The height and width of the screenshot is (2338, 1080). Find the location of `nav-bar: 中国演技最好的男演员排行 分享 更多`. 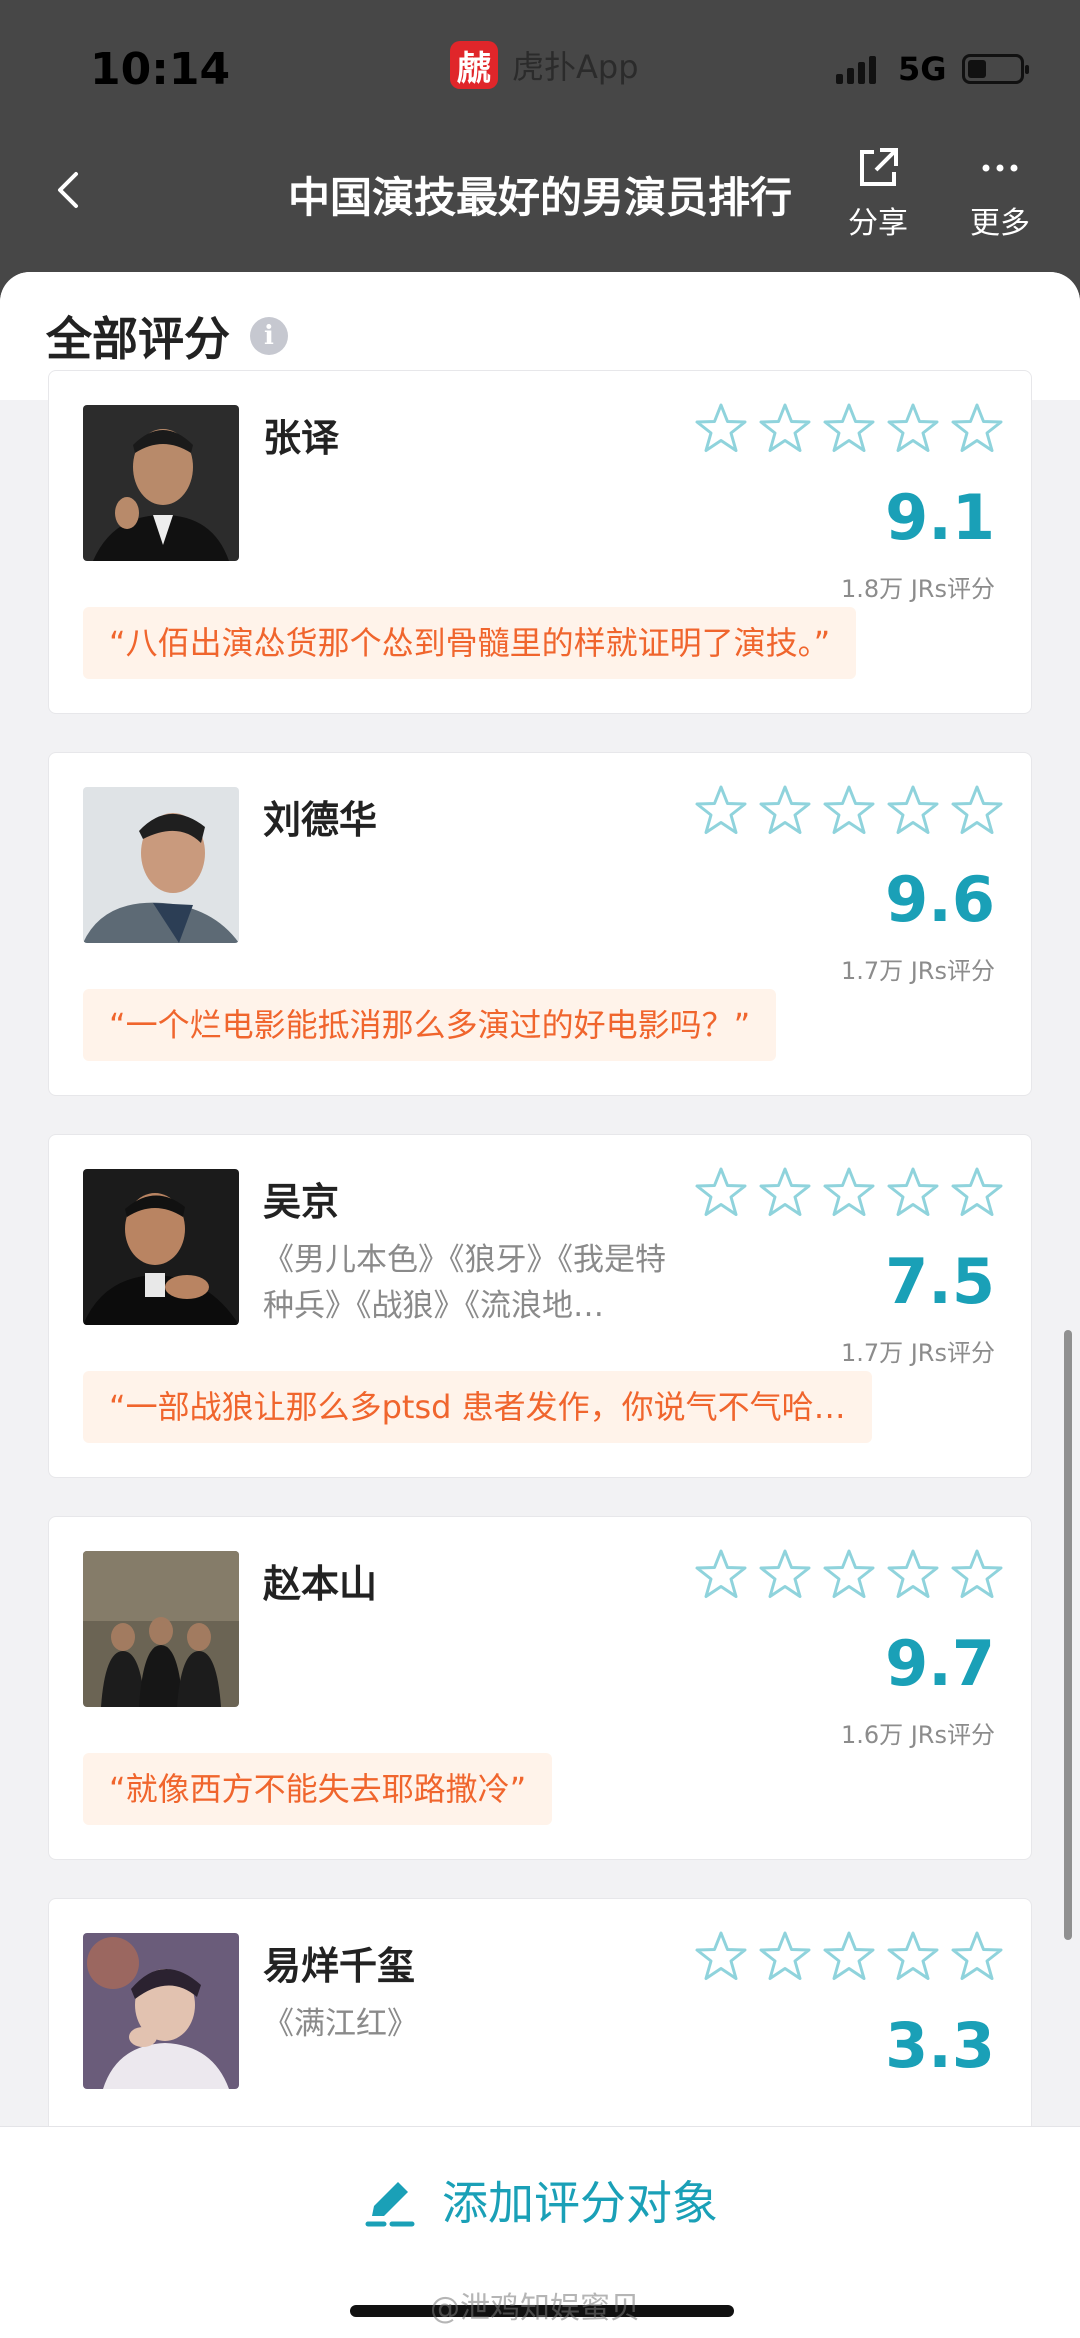

nav-bar: 中国演技最好的男演员排行 分享 更多 is located at coordinates (540, 195).